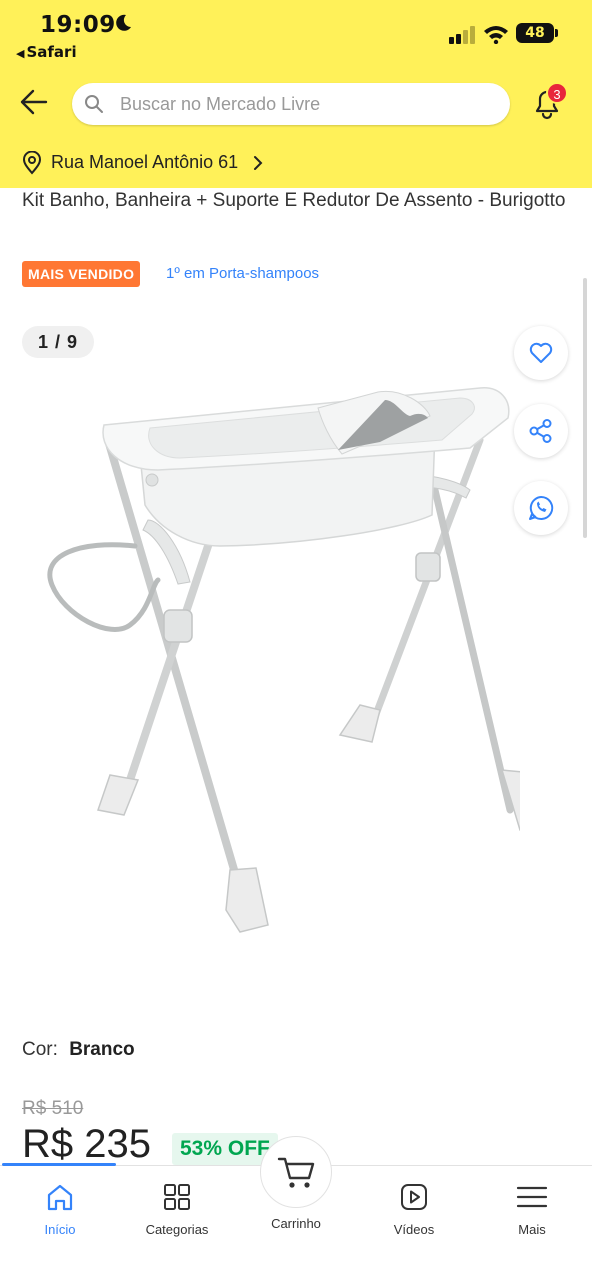 The image size is (592, 1280). I want to click on status-time: 19:09, so click(78, 25).